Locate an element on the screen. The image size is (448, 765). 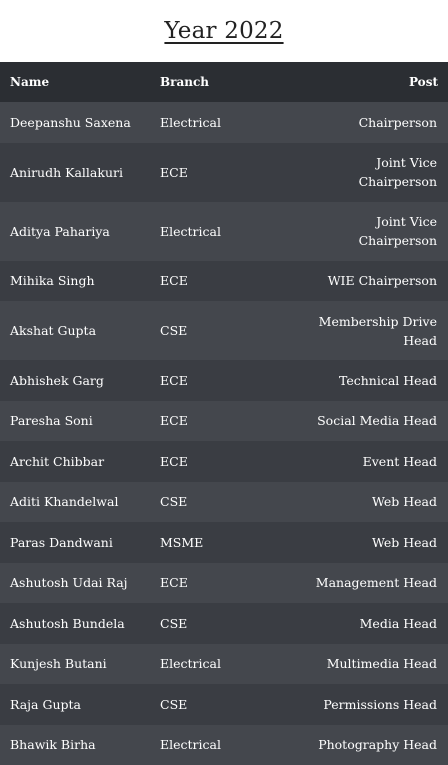
header-name: Name is located at coordinates (30, 82).